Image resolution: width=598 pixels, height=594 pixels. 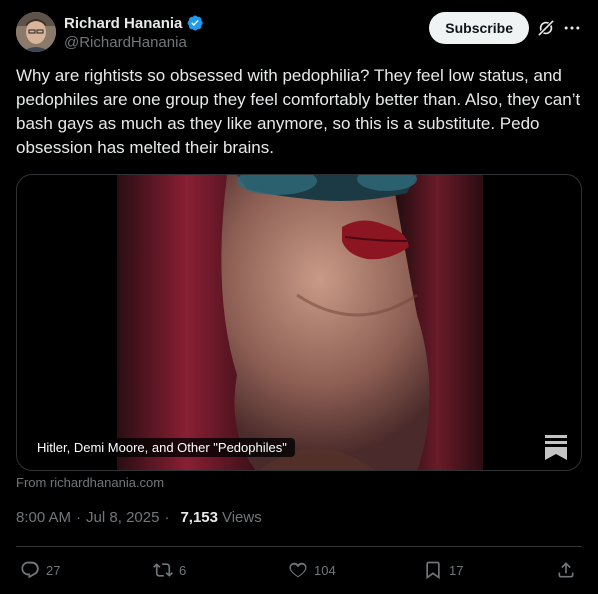 I want to click on bookmark-button: 17, so click(x=443, y=570).